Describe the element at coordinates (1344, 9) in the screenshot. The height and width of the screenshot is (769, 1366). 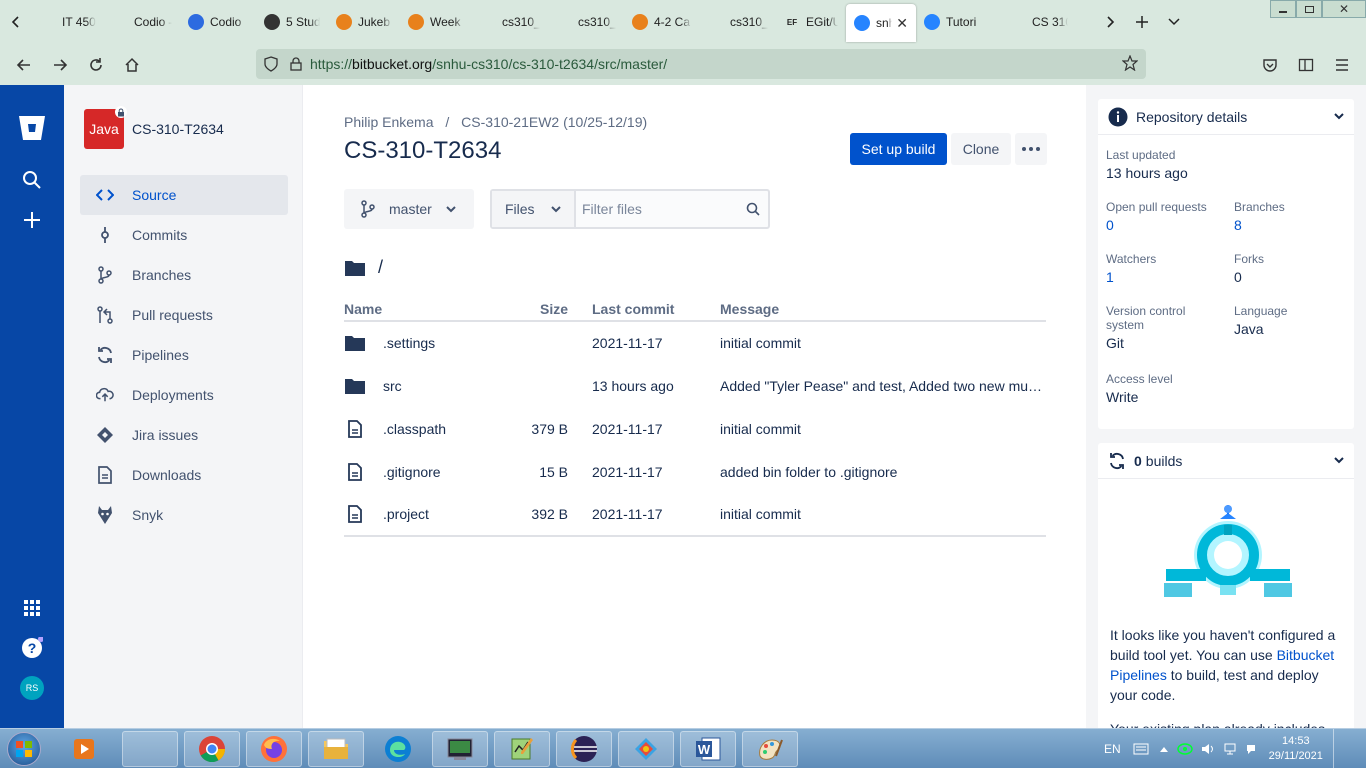
I see `close-window-button: ✕` at that location.